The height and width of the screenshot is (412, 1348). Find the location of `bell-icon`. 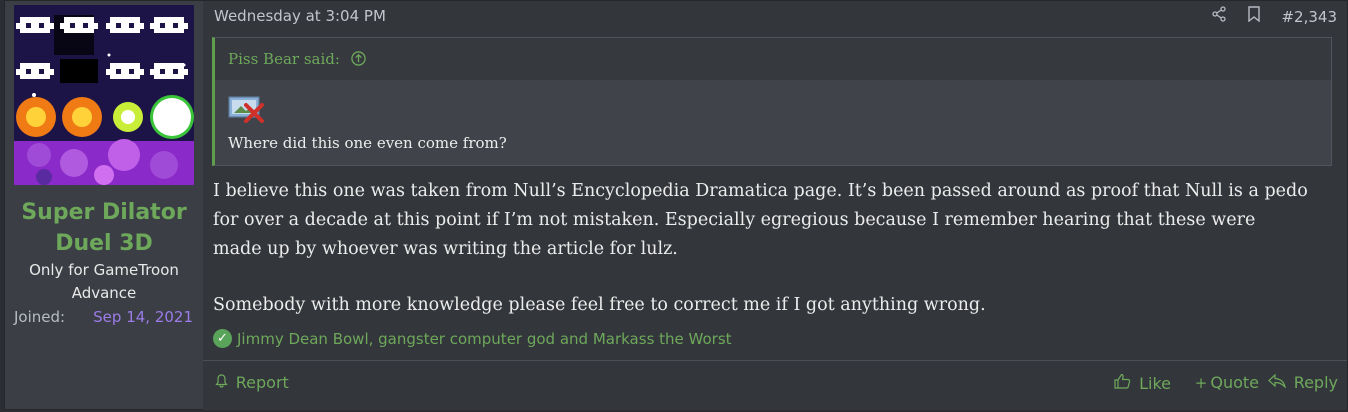

bell-icon is located at coordinates (224, 383).